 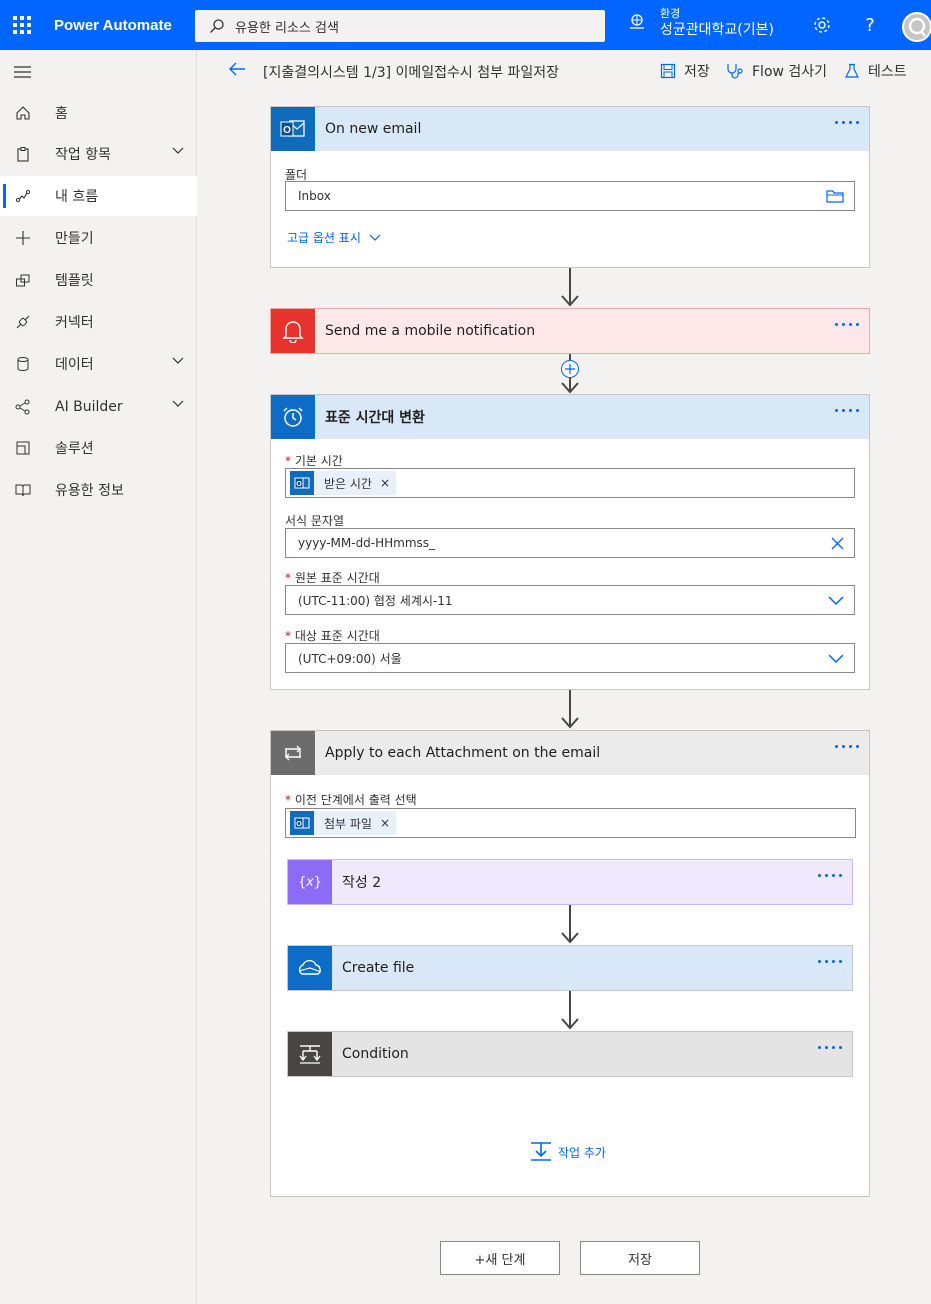 I want to click on card-header: Condition, so click(x=570, y=1054).